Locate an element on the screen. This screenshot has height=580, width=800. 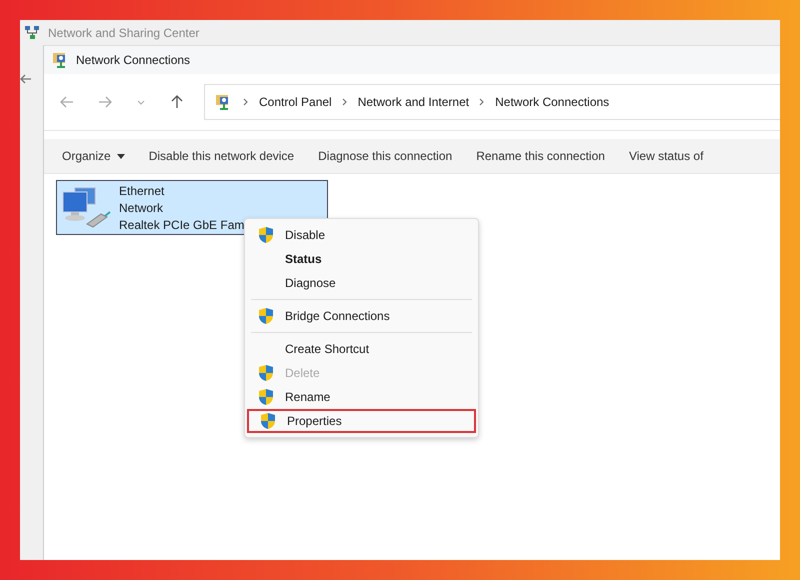
menu-item: Properties is located at coordinates (361, 421).